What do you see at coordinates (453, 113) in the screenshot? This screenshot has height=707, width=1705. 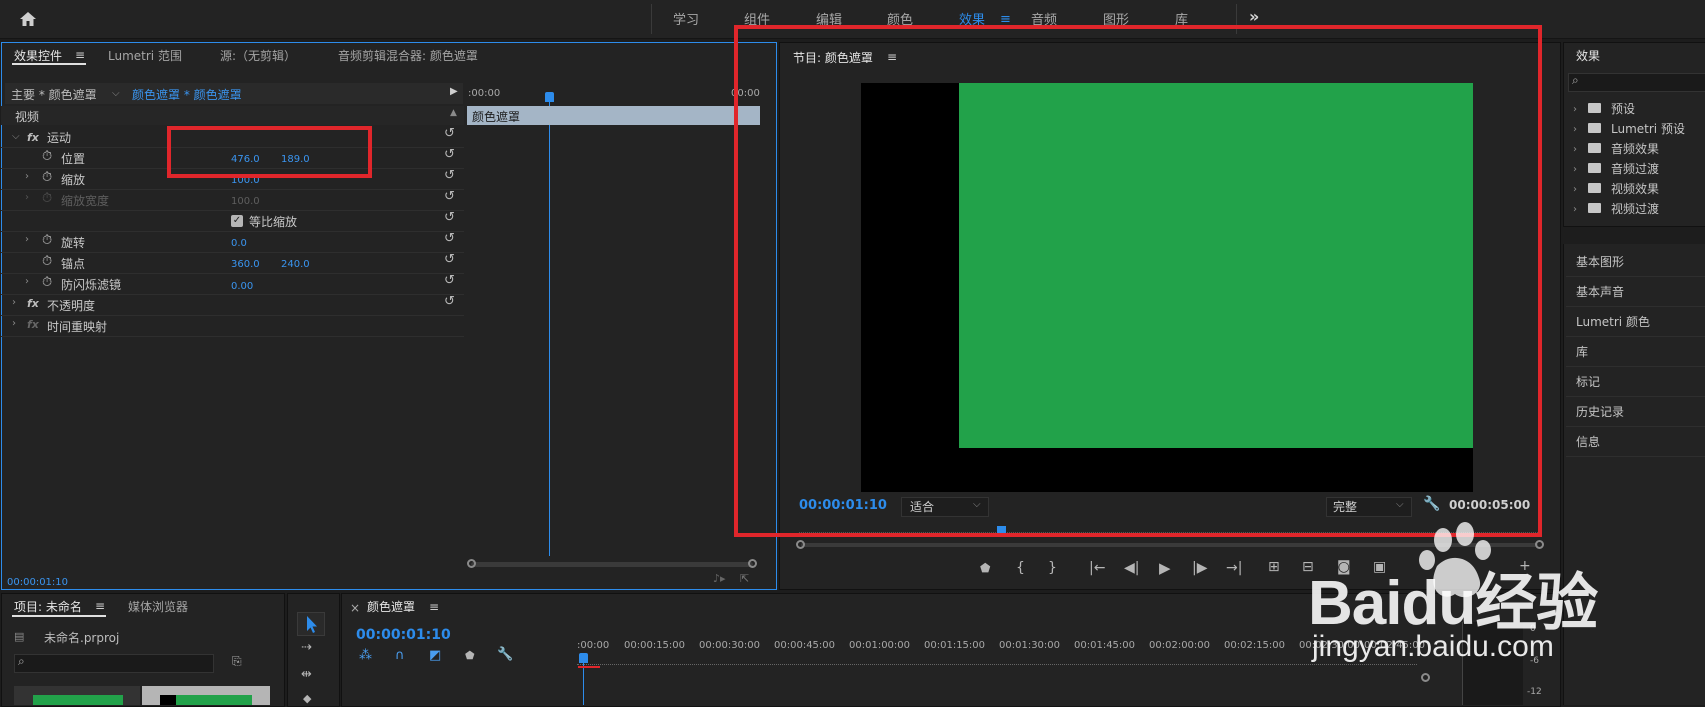 I see `scroll-up-icon: ▲` at bounding box center [453, 113].